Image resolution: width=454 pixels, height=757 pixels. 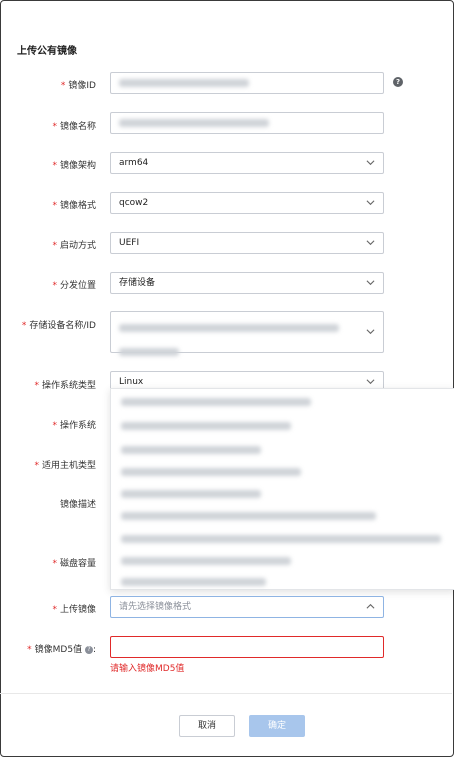 I want to click on footer-divider, so click(x=226, y=693).